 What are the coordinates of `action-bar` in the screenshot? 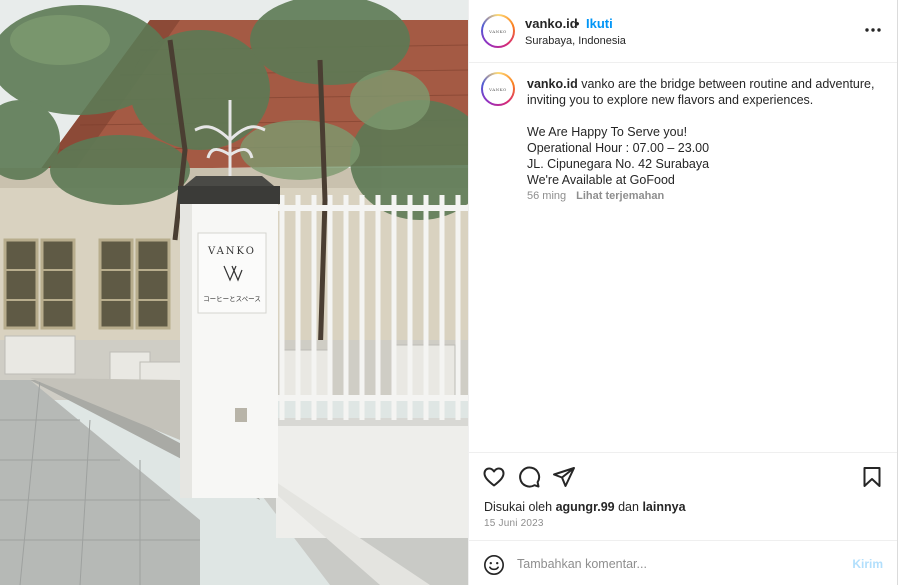 It's located at (683, 475).